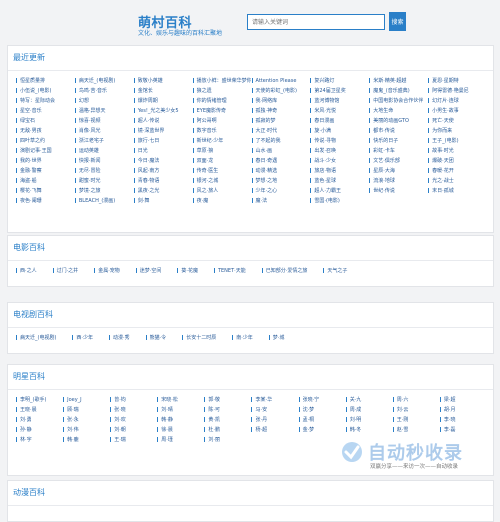  I want to click on latest-update-link: 梦想·之地, so click(280, 181).